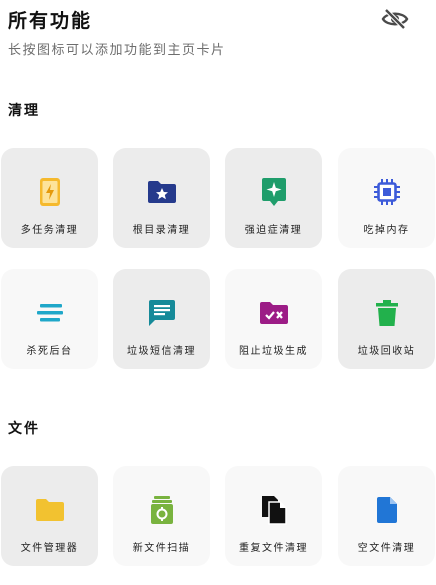  Describe the element at coordinates (161, 548) in the screenshot. I see `tile-label: 新文件扫描` at that location.